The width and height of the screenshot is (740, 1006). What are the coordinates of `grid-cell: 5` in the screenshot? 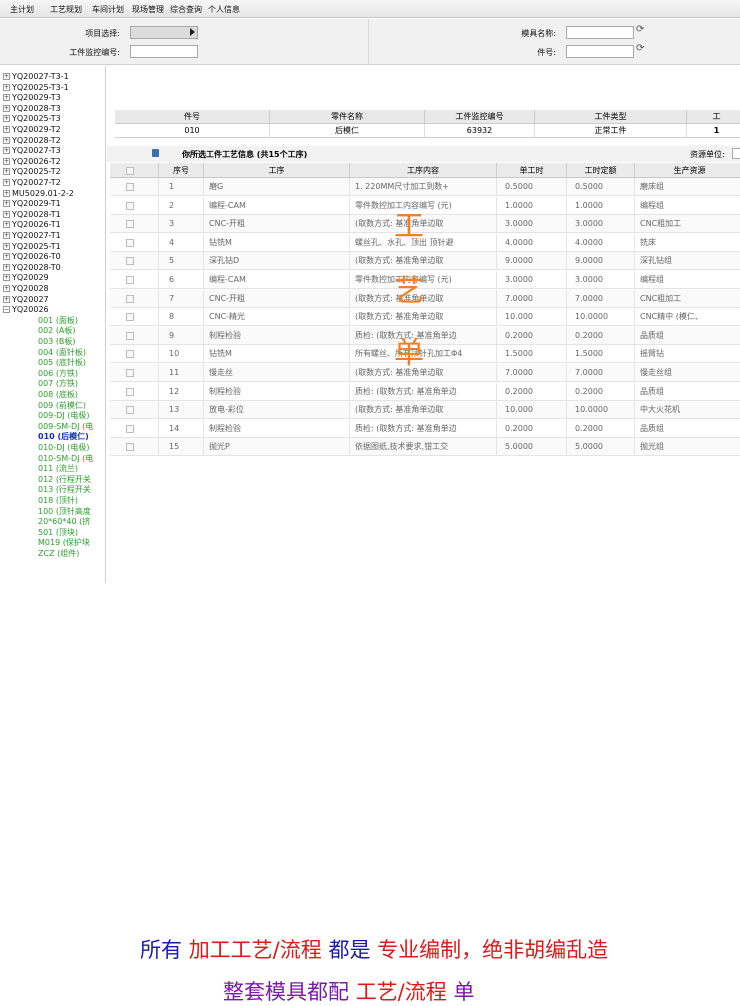 It's located at (181, 261).